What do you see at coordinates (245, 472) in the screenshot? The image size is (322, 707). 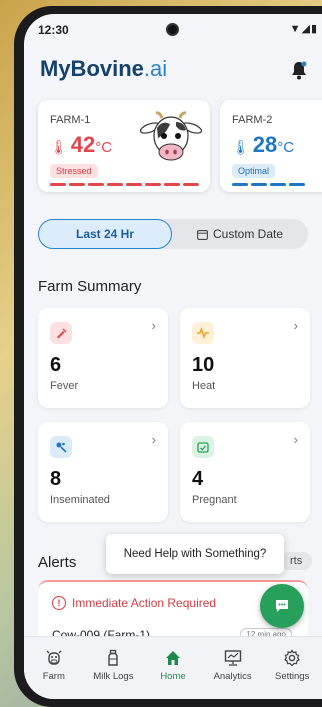 I see `pregnant-card: › 4 Pregnant` at bounding box center [245, 472].